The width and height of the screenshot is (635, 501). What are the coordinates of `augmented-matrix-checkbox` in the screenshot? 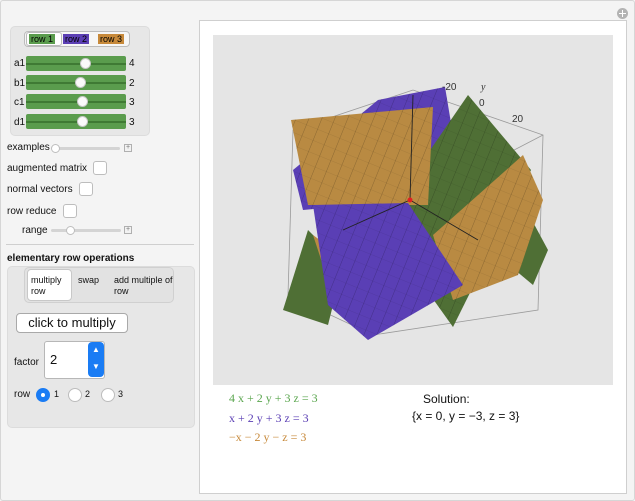 It's located at (100, 168).